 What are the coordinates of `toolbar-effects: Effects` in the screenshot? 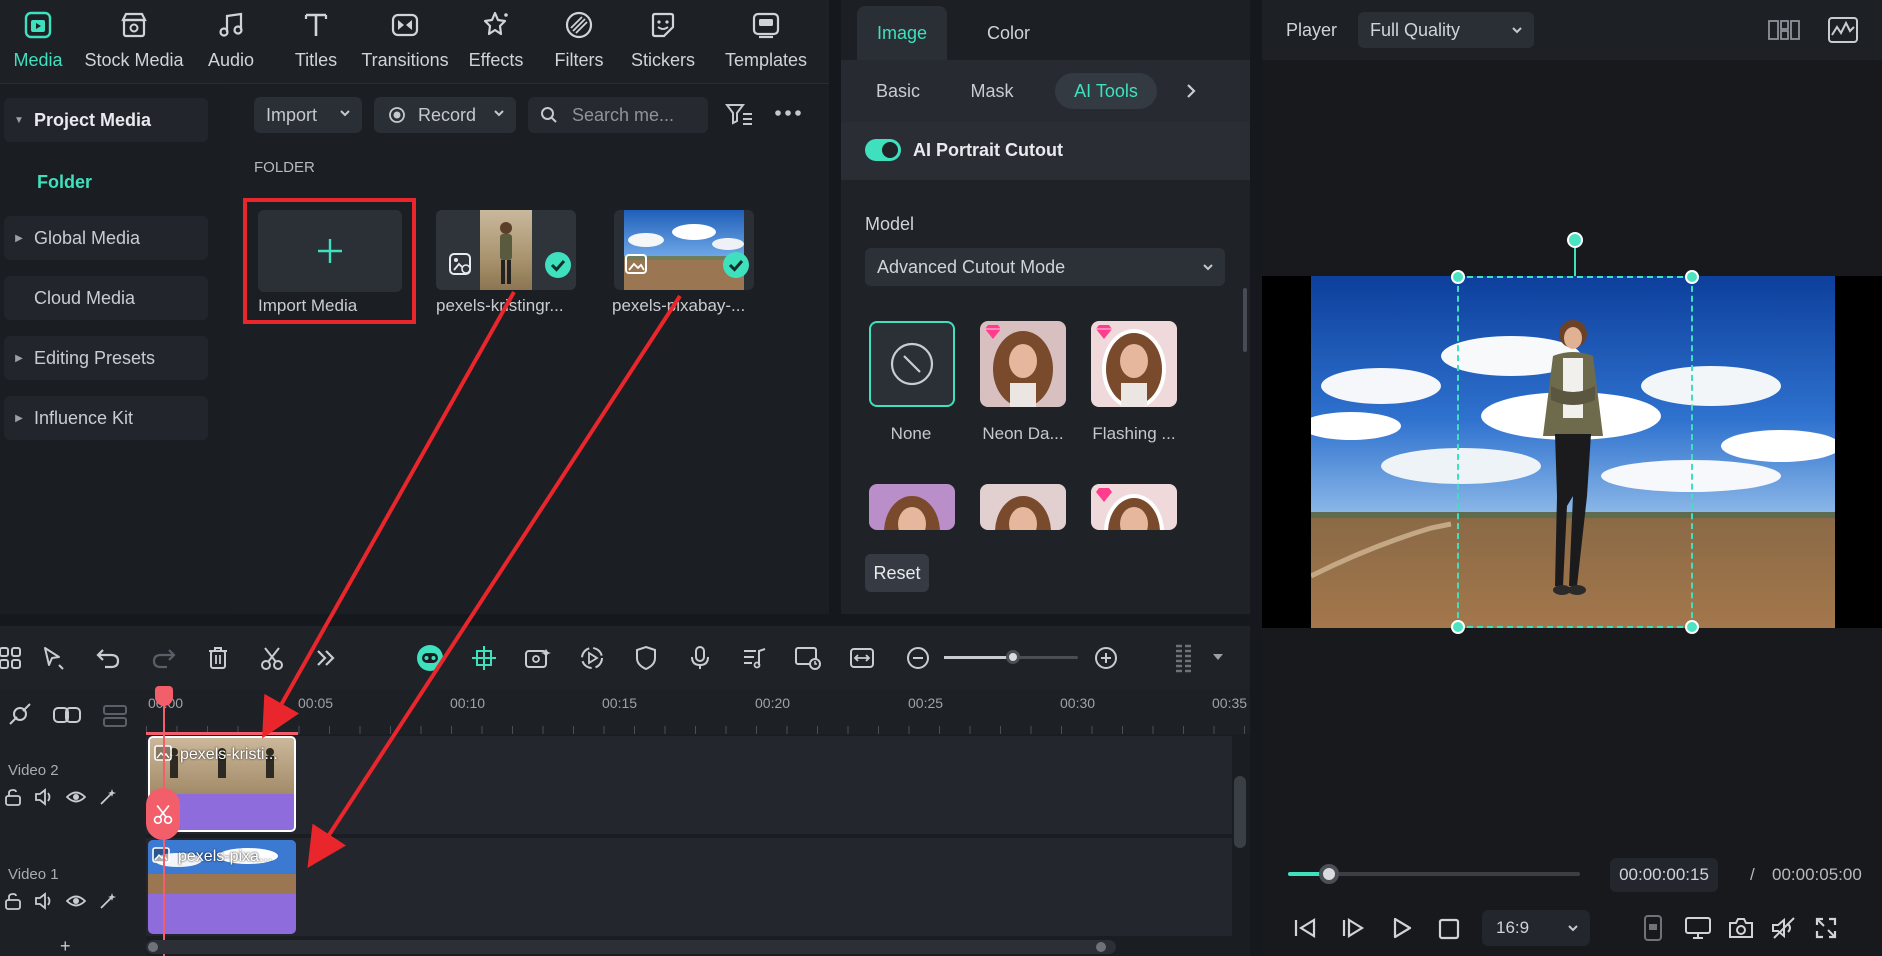 It's located at (496, 43).